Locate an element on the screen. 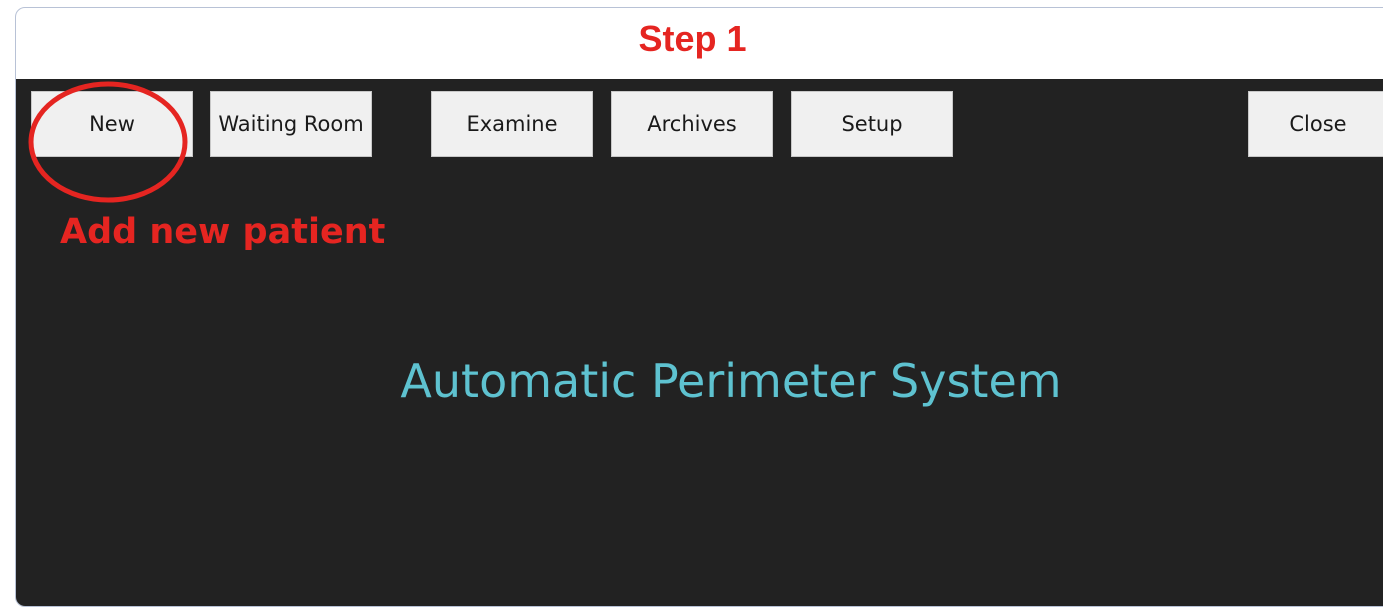 The image size is (1383, 607). callout-text: Add new patient is located at coordinates (223, 232).